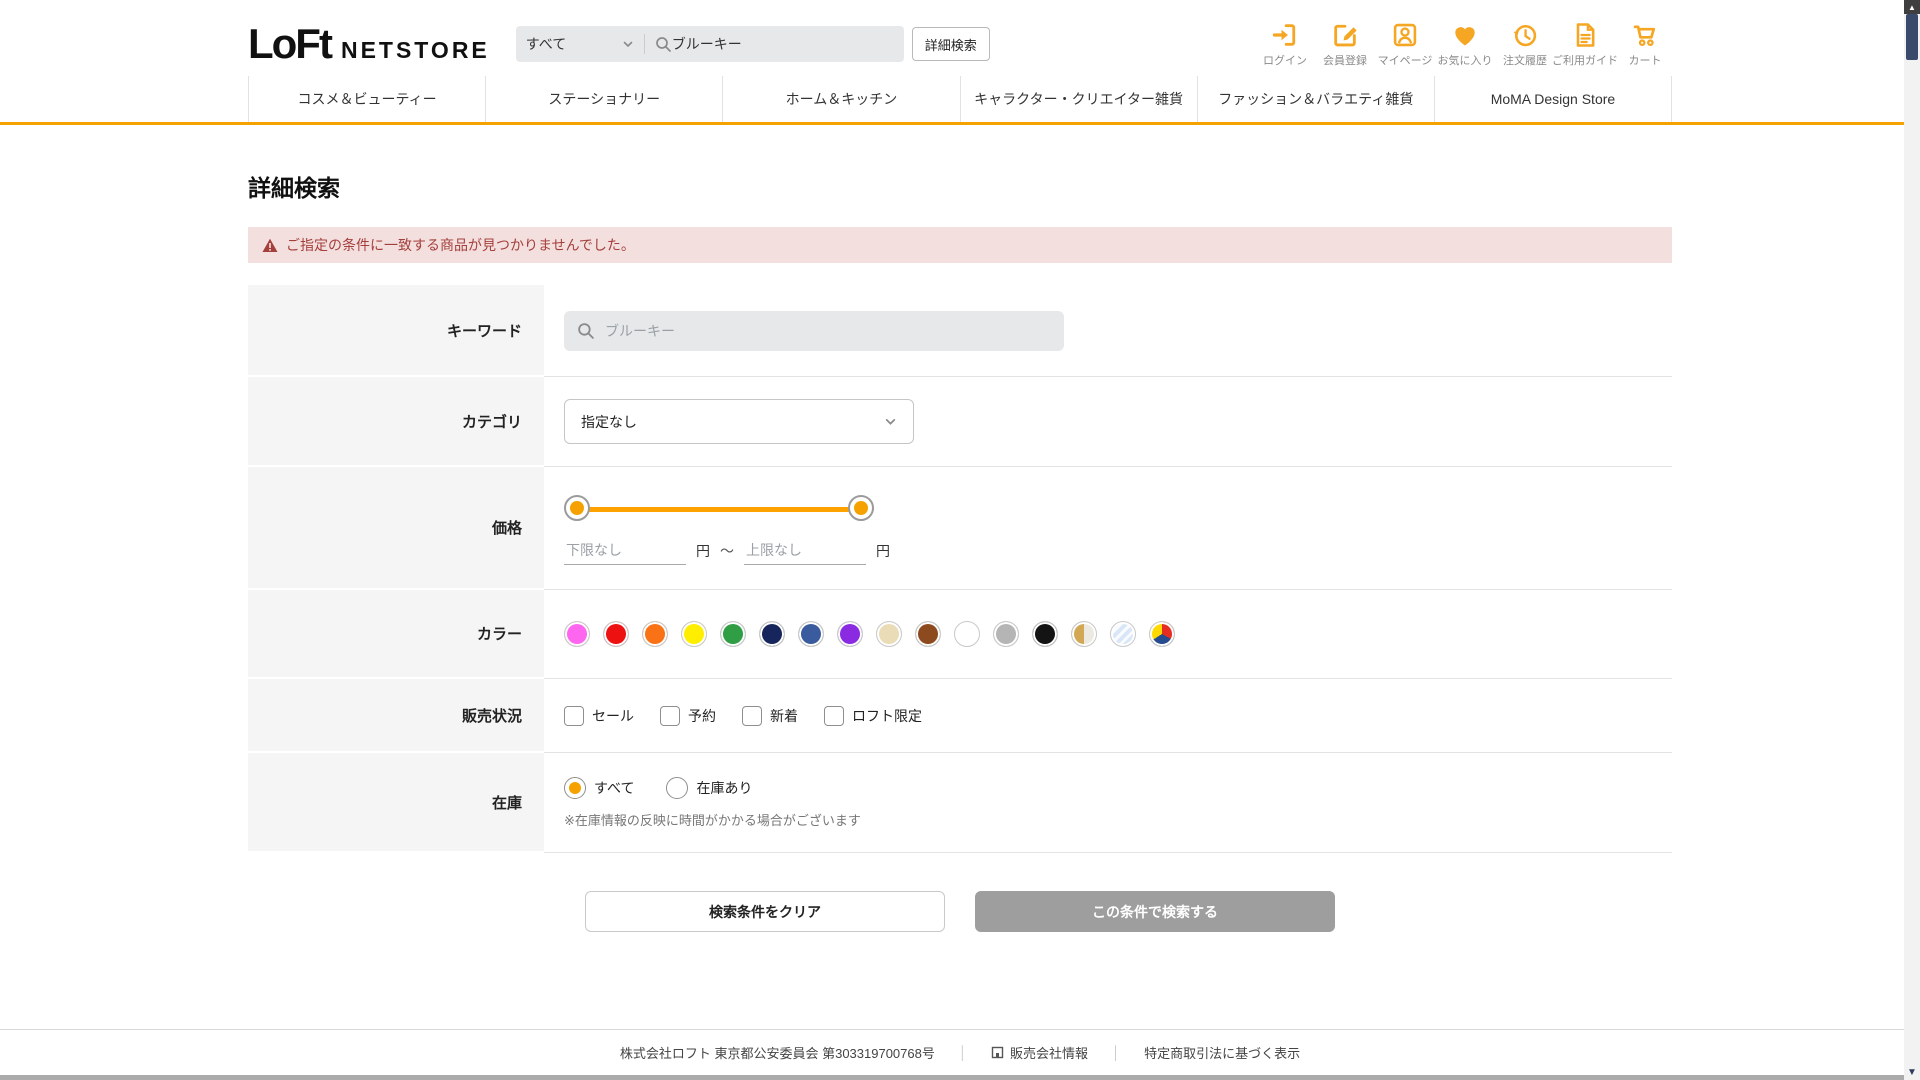  I want to click on color-swatch-beige, so click(889, 634).